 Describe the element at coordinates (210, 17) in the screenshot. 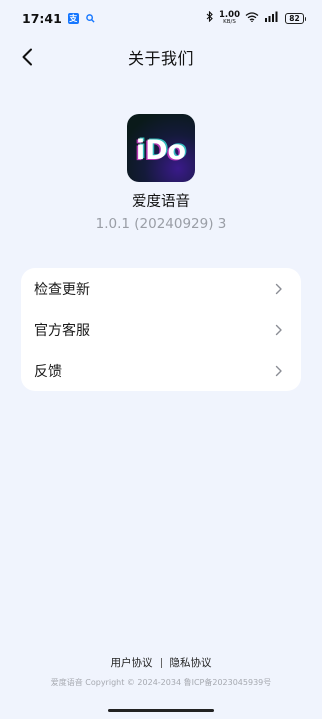

I see `bluetooth-icon` at that location.